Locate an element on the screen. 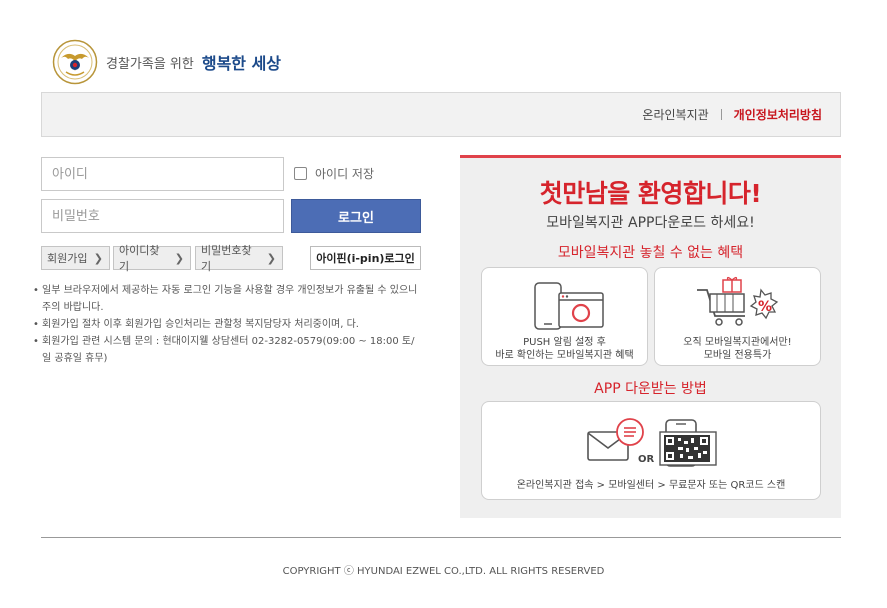 The image size is (887, 608). link-divider is located at coordinates (721, 114).